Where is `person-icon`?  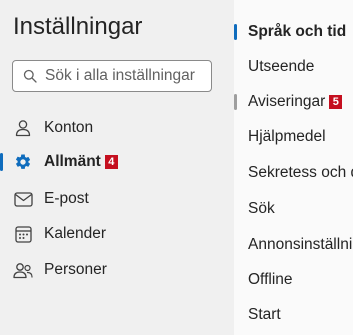
person-icon is located at coordinates (23, 128).